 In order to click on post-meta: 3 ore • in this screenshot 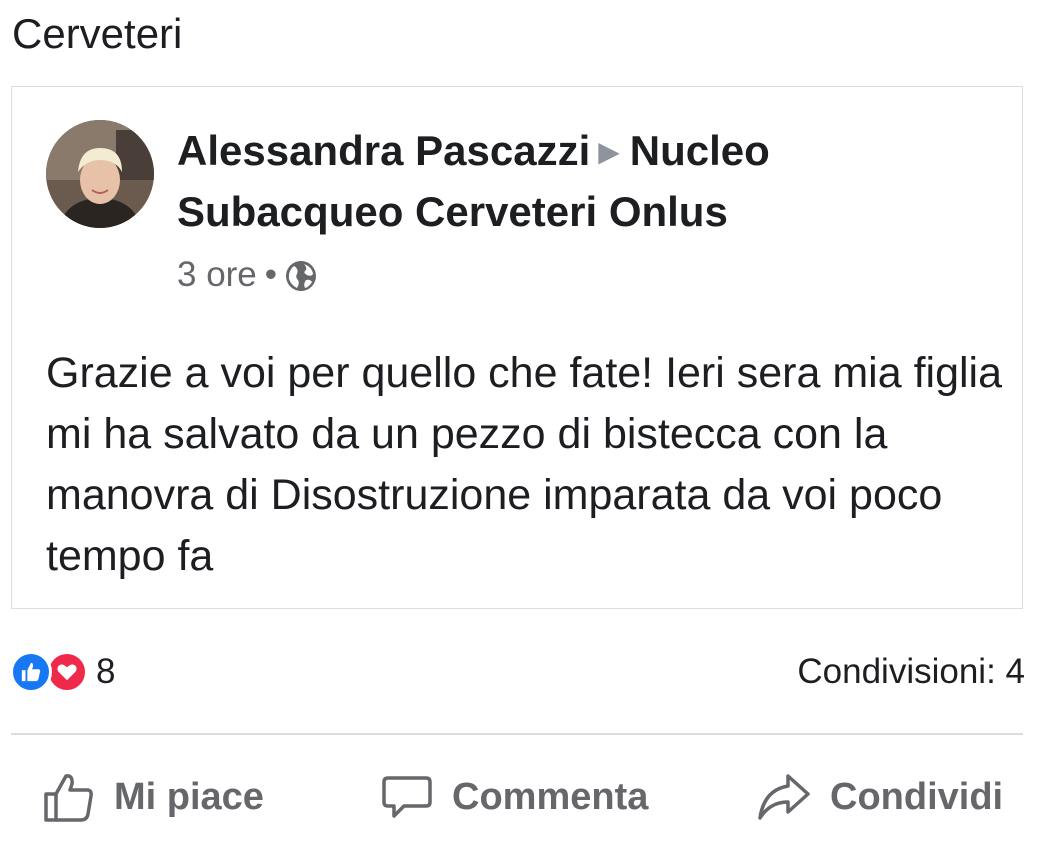, I will do `click(247, 275)`.